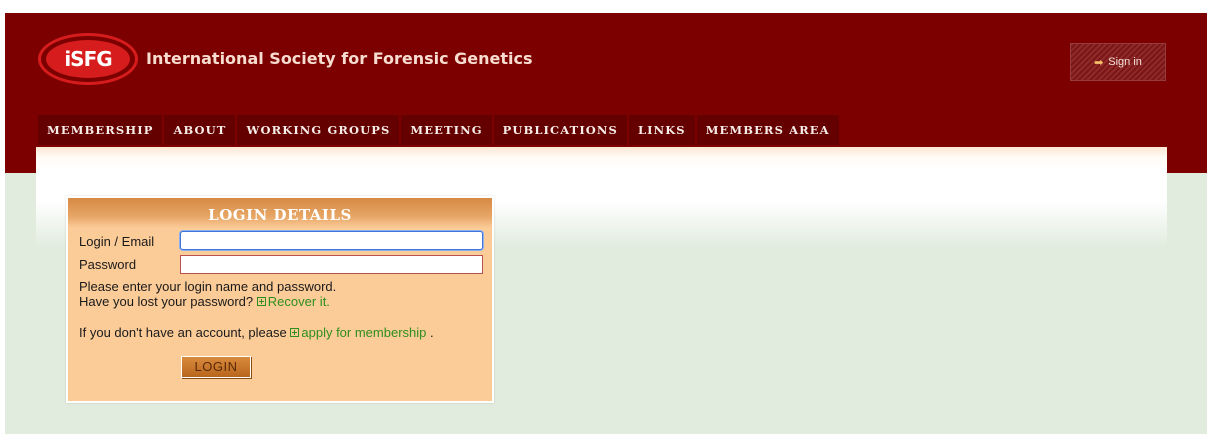  What do you see at coordinates (1099, 62) in the screenshot?
I see `arrow-right-icon: ➡` at bounding box center [1099, 62].